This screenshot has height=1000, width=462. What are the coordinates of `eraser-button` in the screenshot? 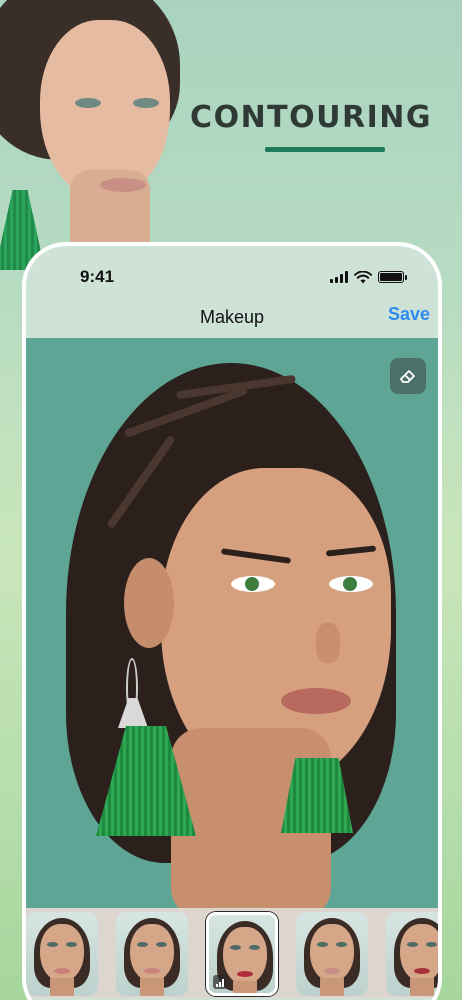 It's located at (408, 376).